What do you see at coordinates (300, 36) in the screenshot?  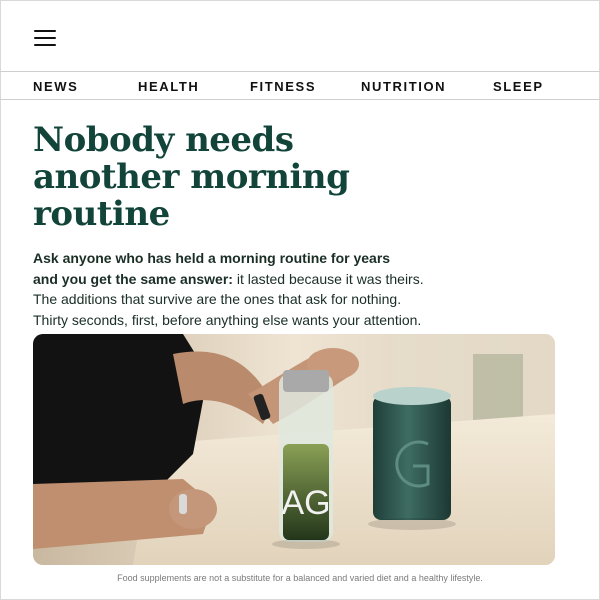 I see `top-bar` at bounding box center [300, 36].